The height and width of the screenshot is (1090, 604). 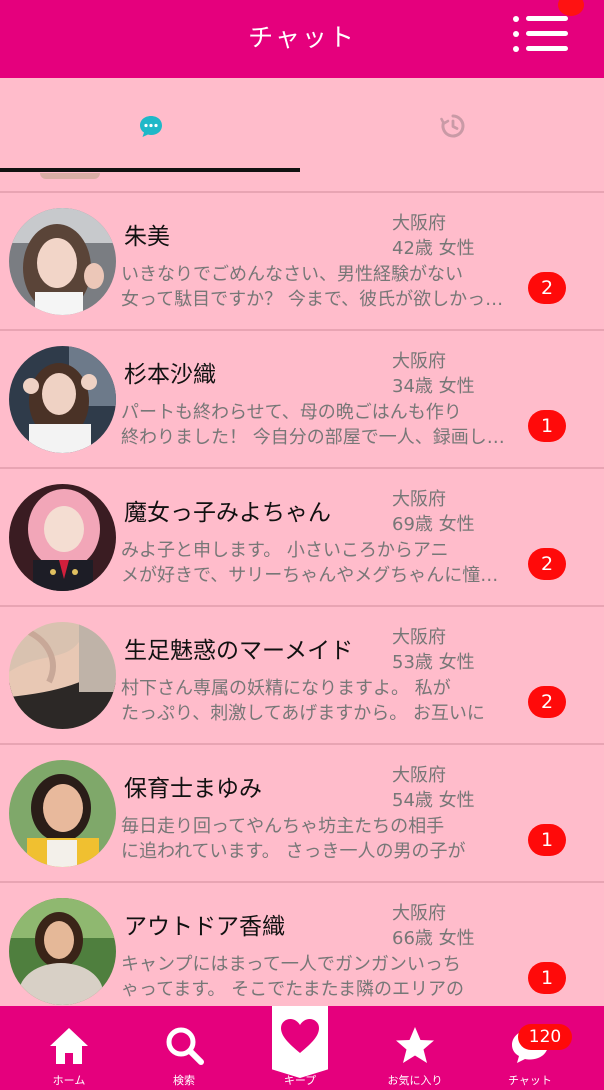 I want to click on user-name: 杉本沙織, so click(x=170, y=375).